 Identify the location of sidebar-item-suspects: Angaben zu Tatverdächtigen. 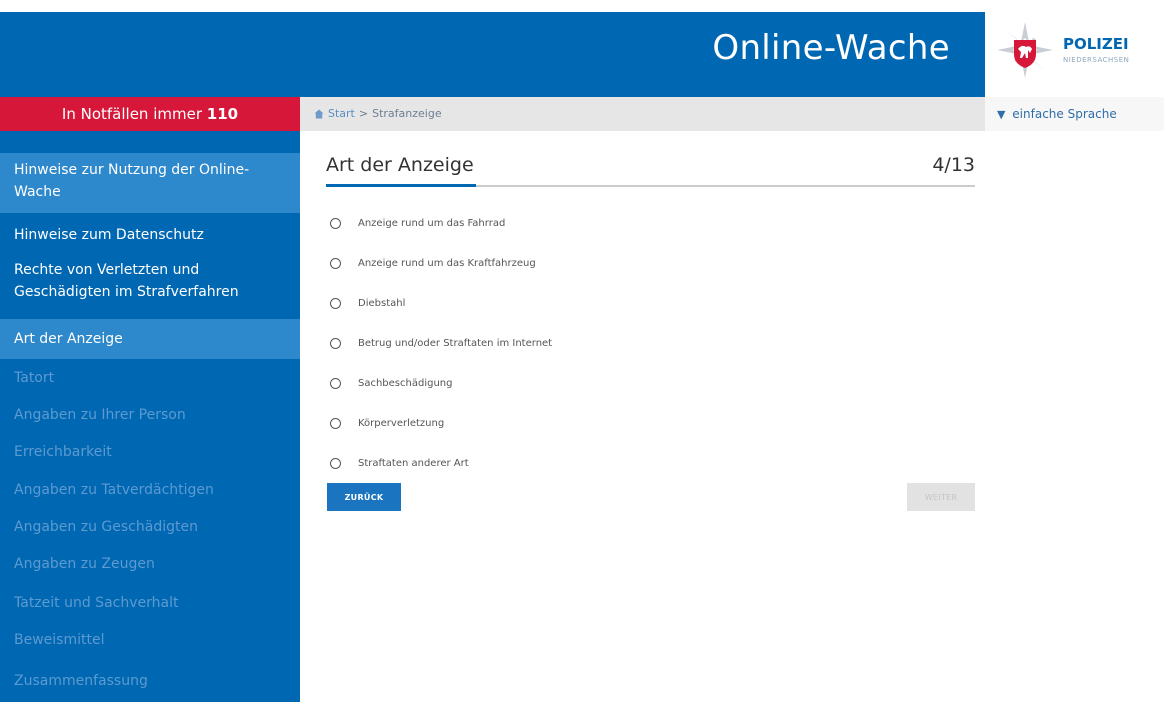
(150, 490).